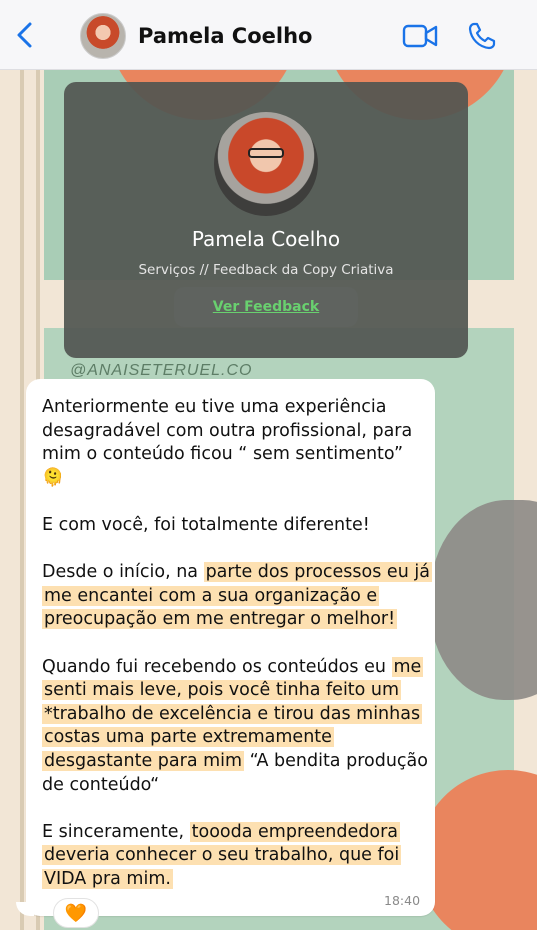 The image size is (537, 930). I want to click on phone-icon, so click(482, 36).